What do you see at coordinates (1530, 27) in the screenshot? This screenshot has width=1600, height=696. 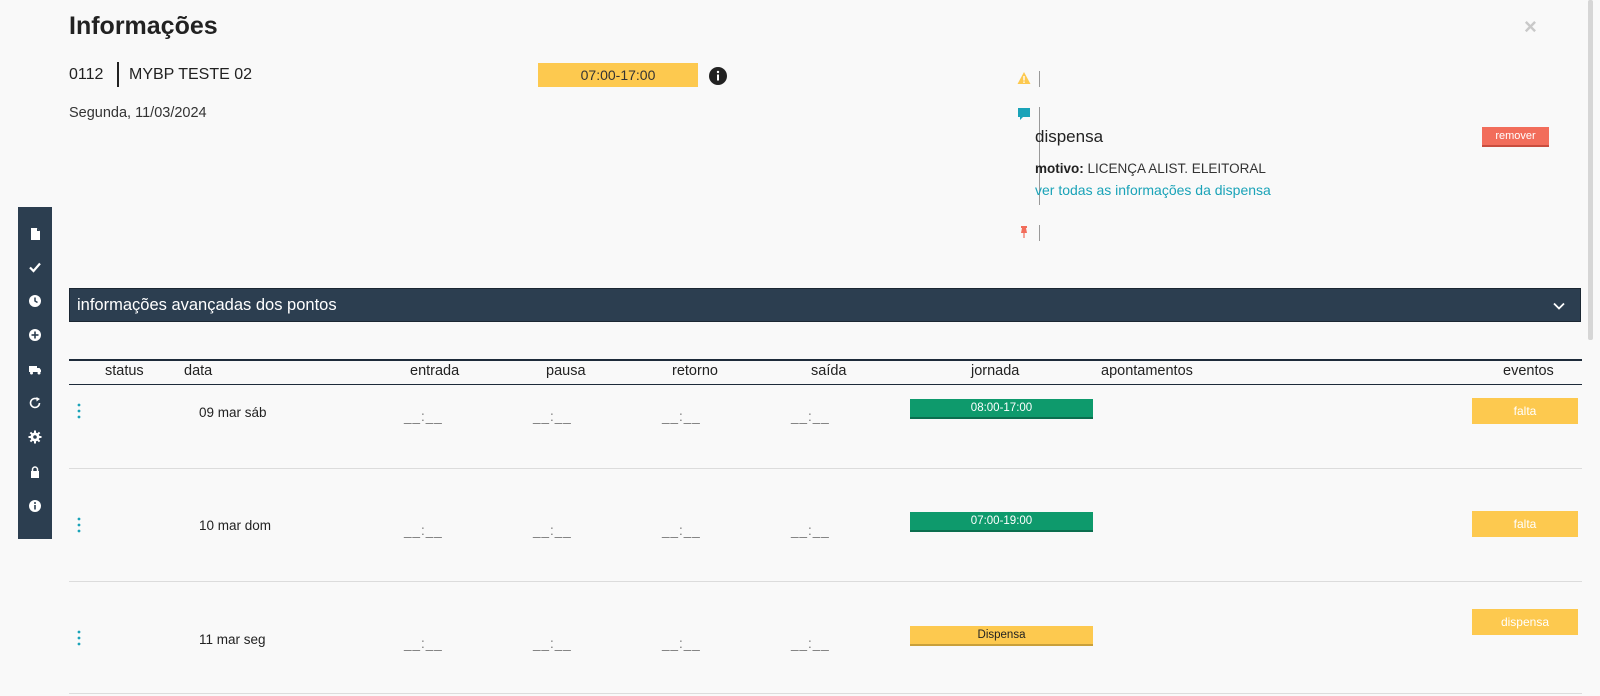 I see `close-icon: ×` at bounding box center [1530, 27].